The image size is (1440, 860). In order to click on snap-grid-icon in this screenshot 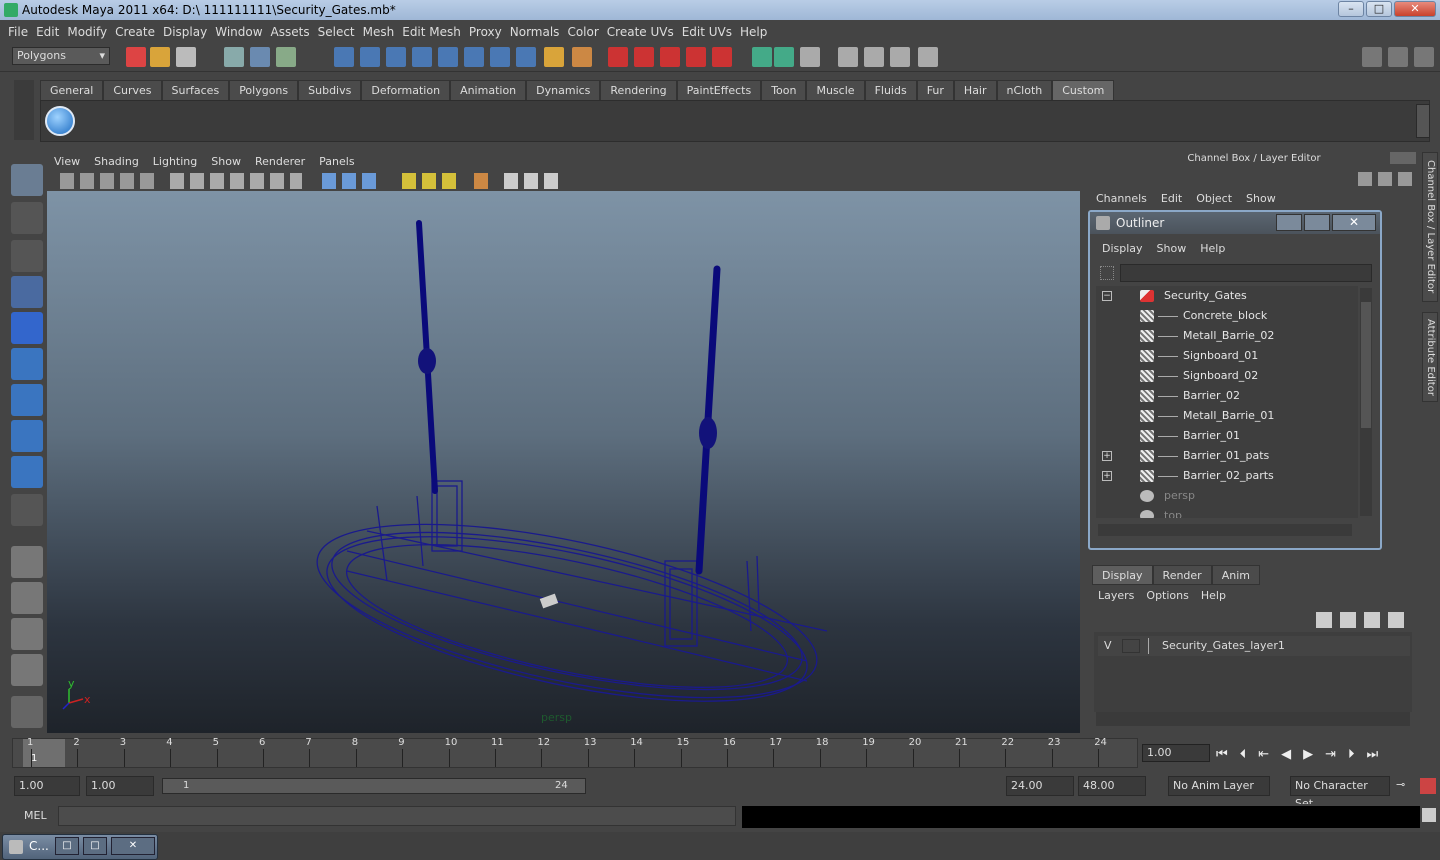, I will do `click(344, 57)`.